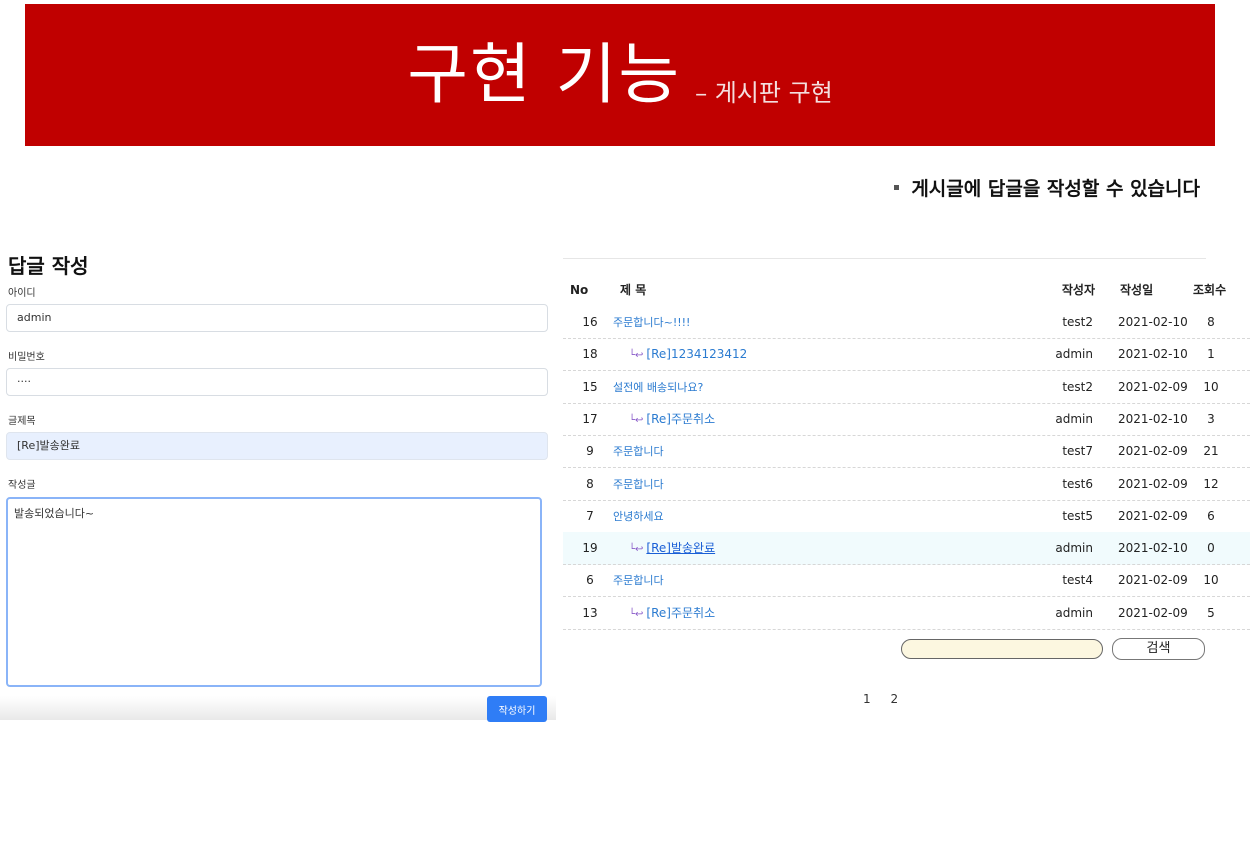 The height and width of the screenshot is (858, 1250). Describe the element at coordinates (22, 421) in the screenshot. I see `post-title-label: 글제목` at that location.